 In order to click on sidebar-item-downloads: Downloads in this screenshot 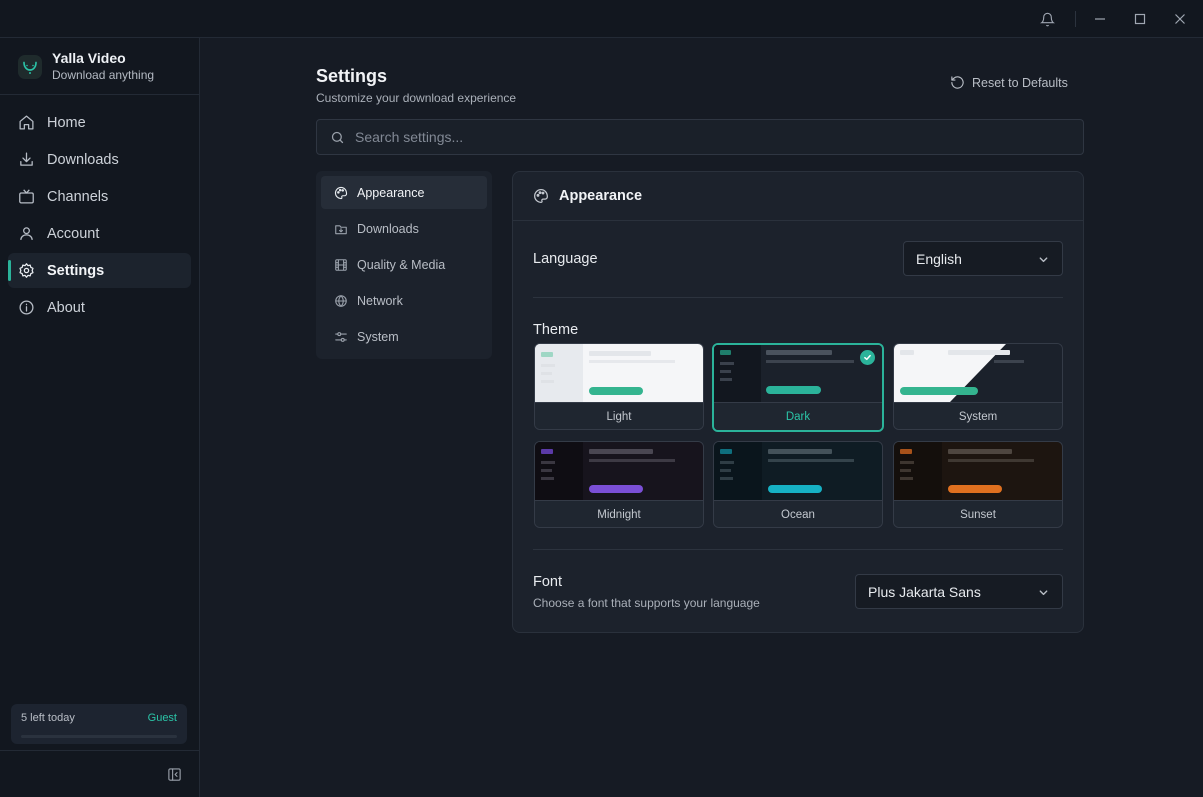, I will do `click(99, 159)`.